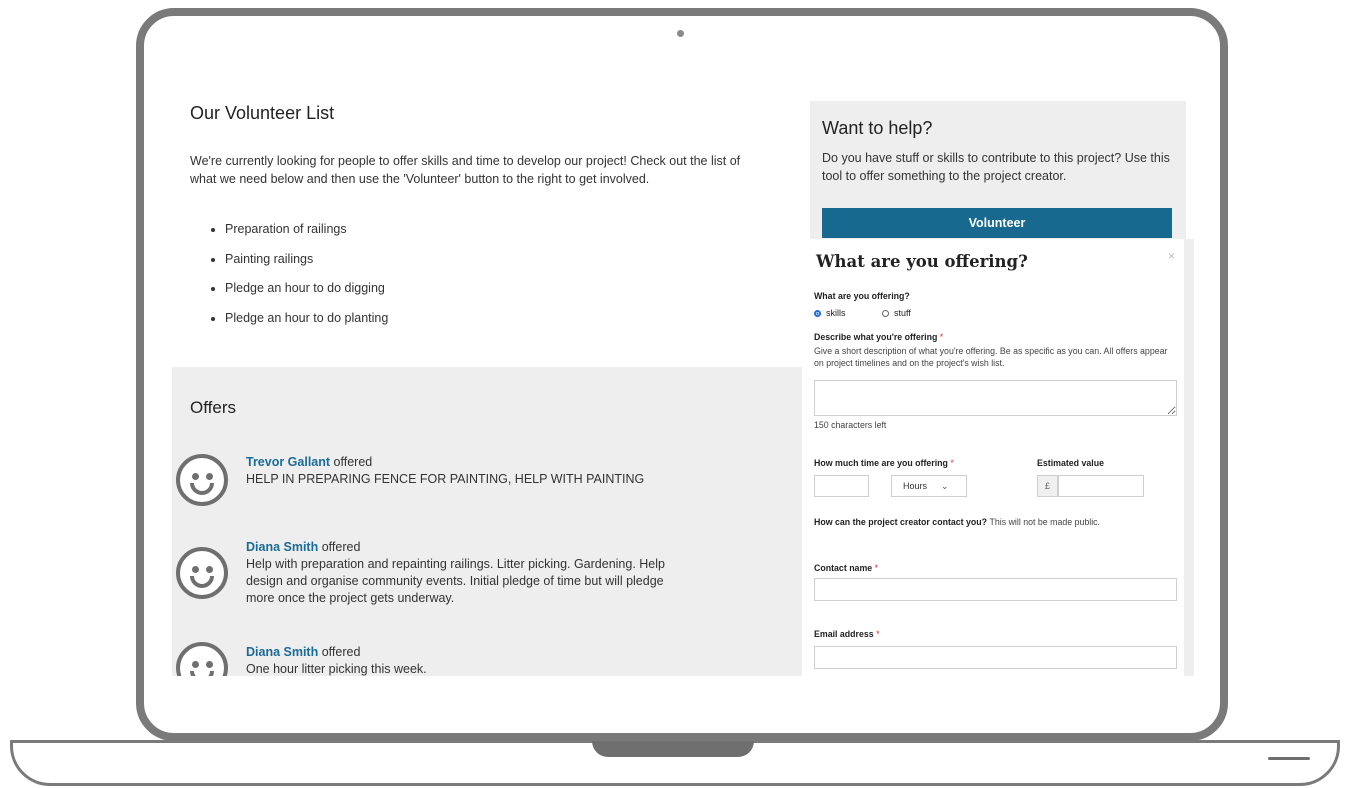 The width and height of the screenshot is (1347, 788). I want to click on radio-skills: skills, so click(848, 313).